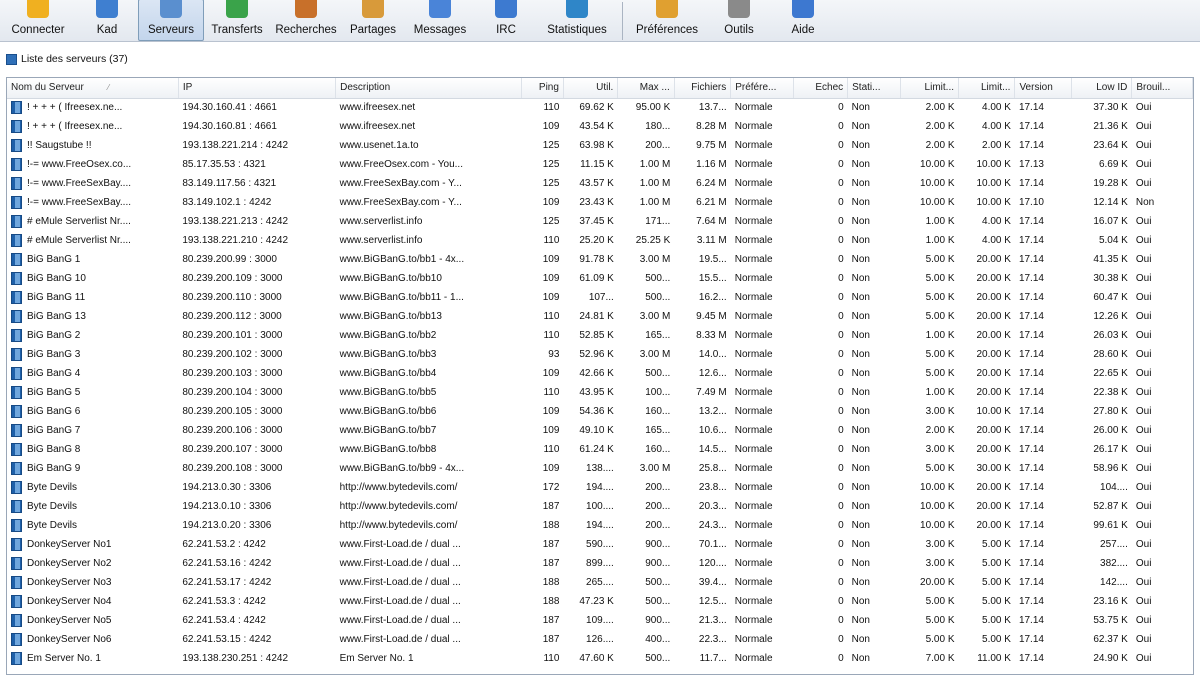 This screenshot has height=675, width=1200. What do you see at coordinates (551, 392) in the screenshot?
I see `table-cell: 110` at bounding box center [551, 392].